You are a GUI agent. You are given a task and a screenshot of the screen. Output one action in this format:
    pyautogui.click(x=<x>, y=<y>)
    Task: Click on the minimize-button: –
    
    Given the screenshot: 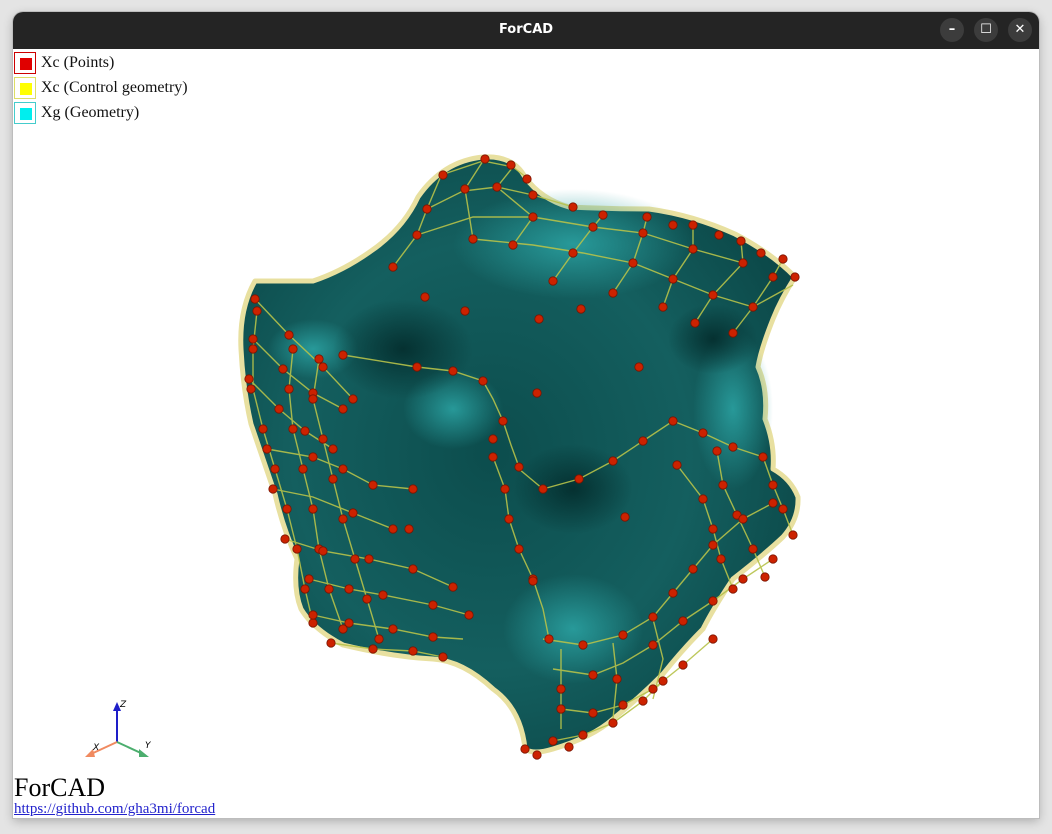 What is the action you would take?
    pyautogui.click(x=952, y=30)
    